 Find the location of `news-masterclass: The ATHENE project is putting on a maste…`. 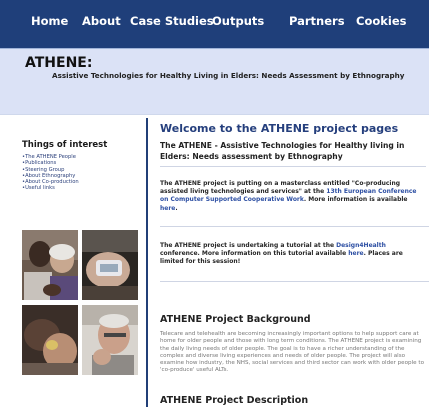

news-masterclass: The ATHENE project is putting on a maste… is located at coordinates (291, 196).